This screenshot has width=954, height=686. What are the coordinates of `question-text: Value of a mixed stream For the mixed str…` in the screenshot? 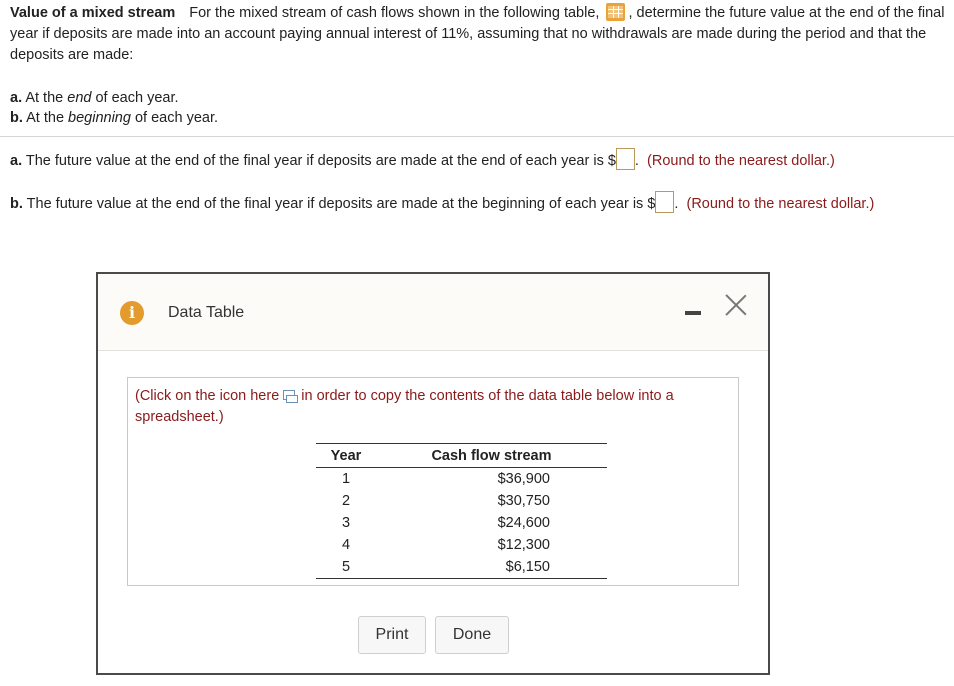 It's located at (477, 34).